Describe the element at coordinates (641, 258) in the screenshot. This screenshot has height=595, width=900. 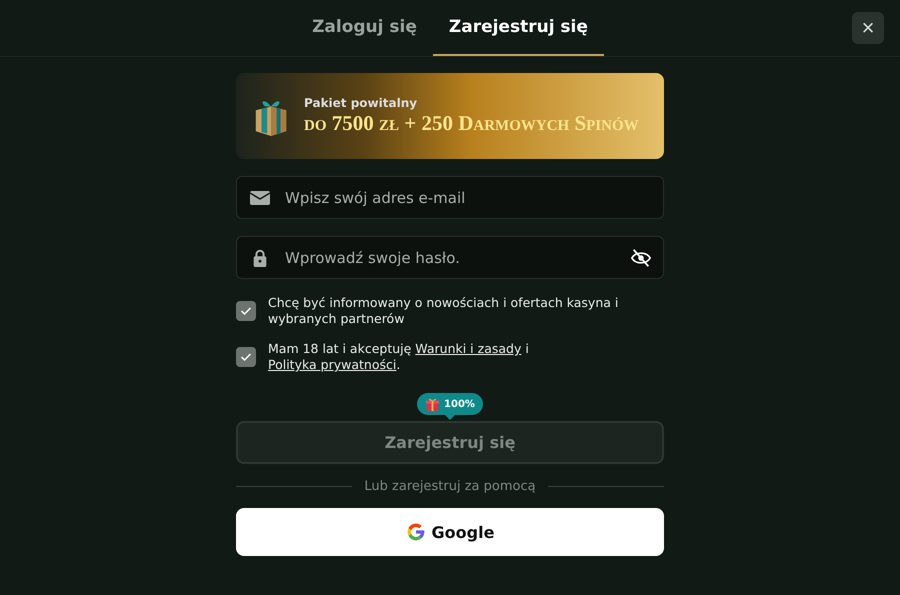
I see `eye-slash-icon` at that location.